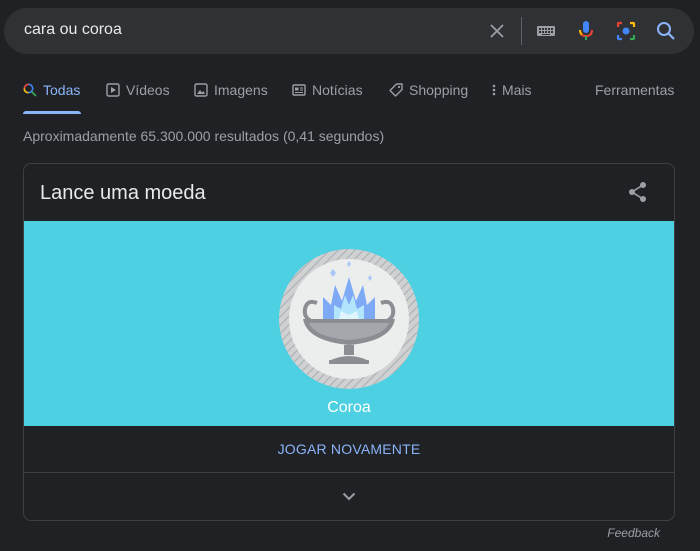 This screenshot has width=700, height=551. What do you see at coordinates (546, 31) in the screenshot?
I see `keyboard-icon` at bounding box center [546, 31].